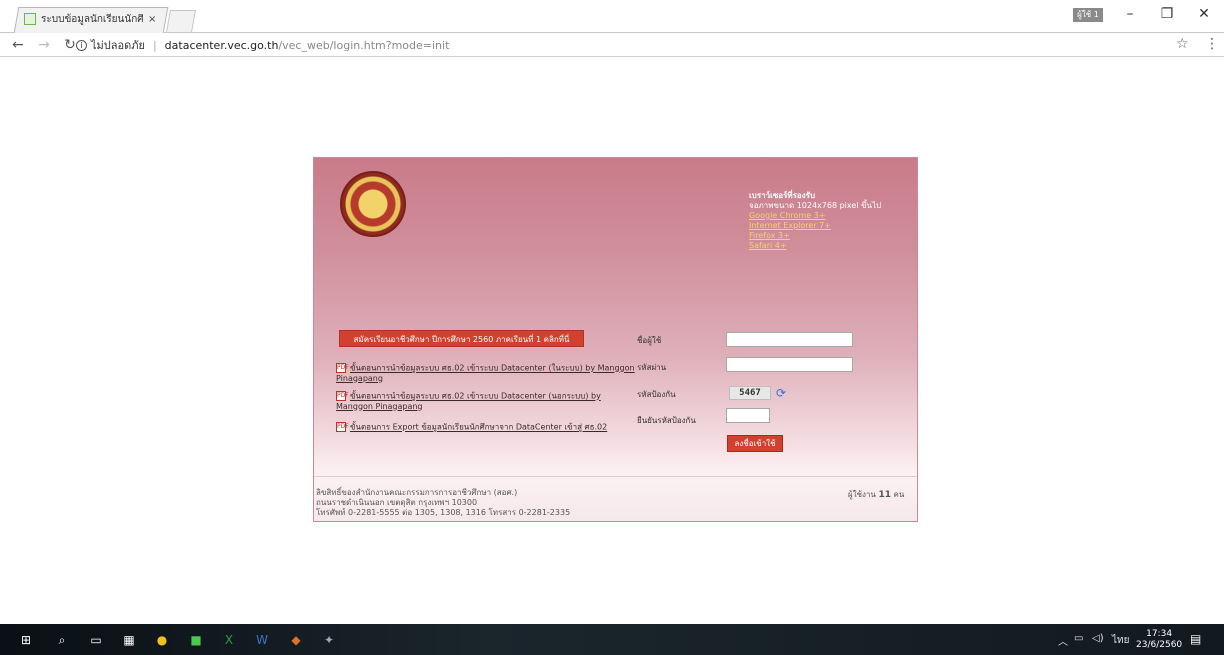  Describe the element at coordinates (884, 495) in the screenshot. I see `users-online-count: 11` at that location.